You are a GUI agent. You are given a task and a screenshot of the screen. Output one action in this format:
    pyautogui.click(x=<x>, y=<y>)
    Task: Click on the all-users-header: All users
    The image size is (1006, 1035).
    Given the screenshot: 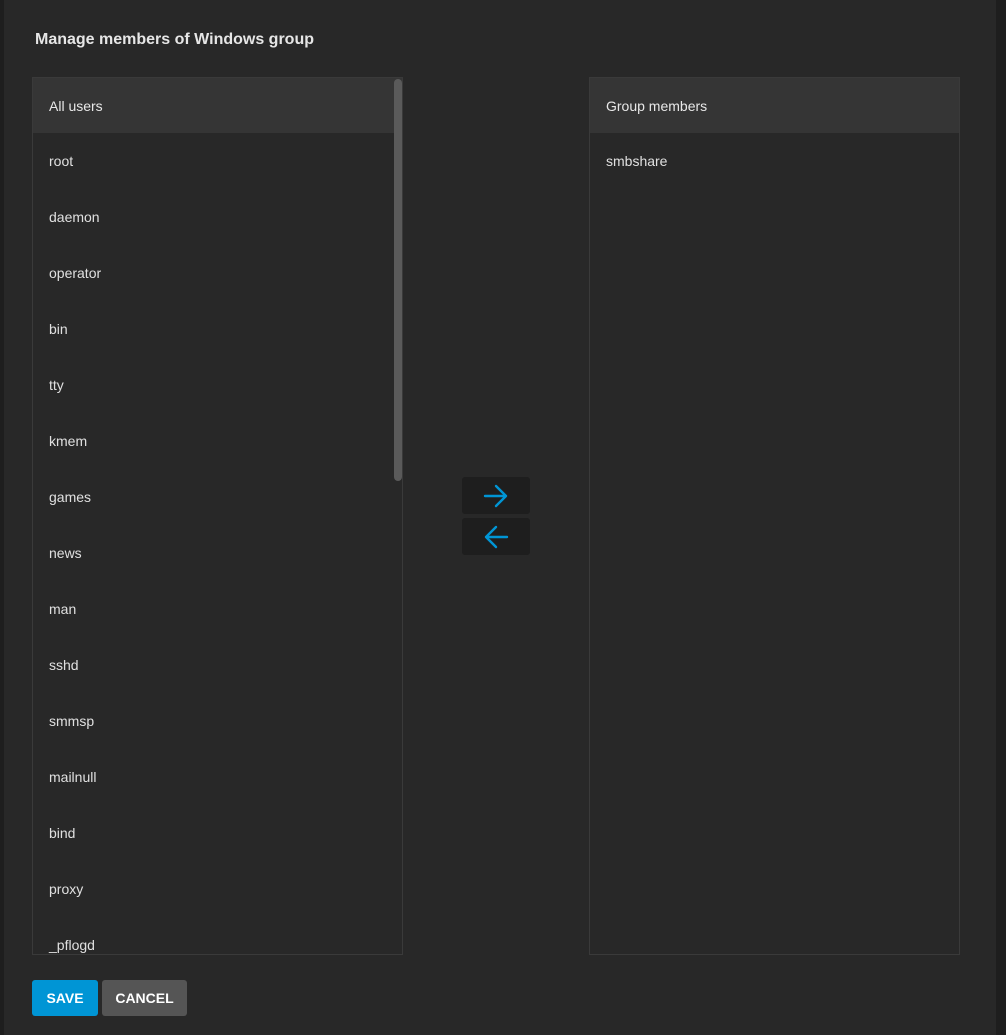 What is the action you would take?
    pyautogui.click(x=217, y=105)
    